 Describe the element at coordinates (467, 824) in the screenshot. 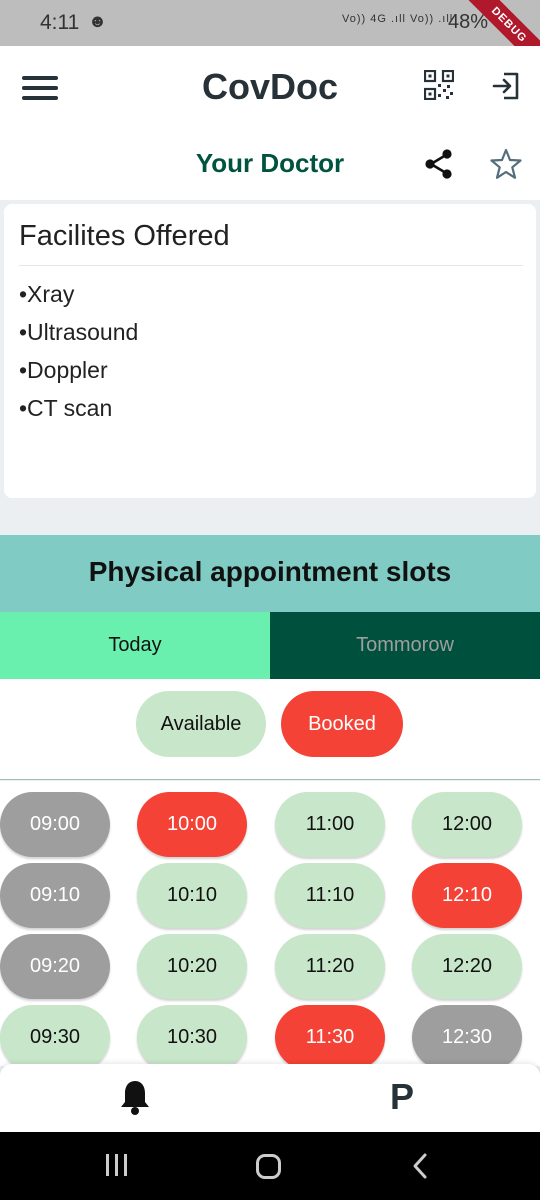

I see `time-slot: 12:00` at that location.